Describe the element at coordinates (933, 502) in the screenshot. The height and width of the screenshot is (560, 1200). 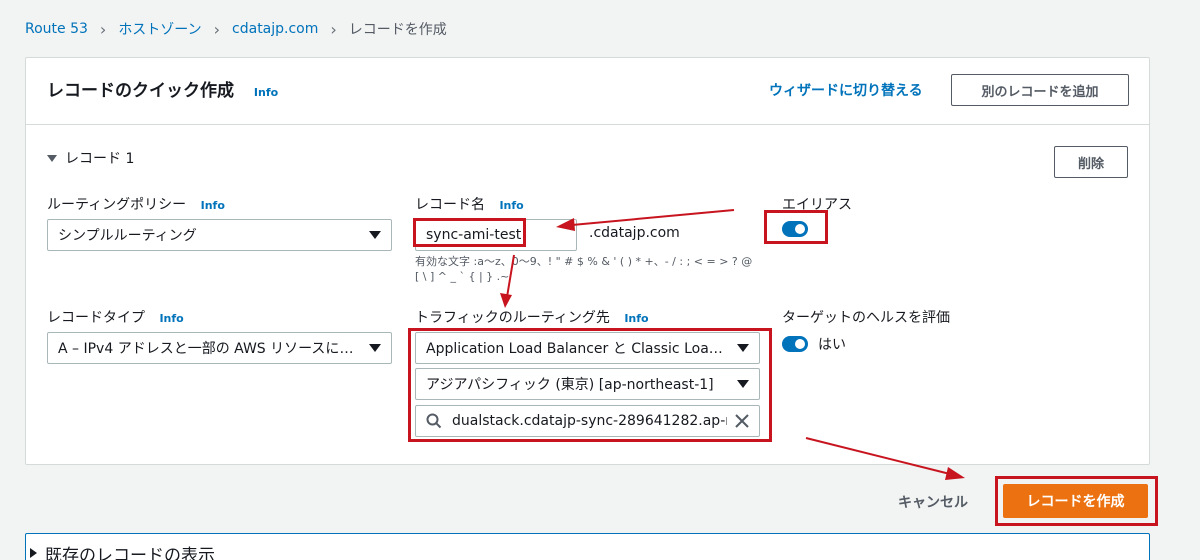
I see `cancel-button: キャンセル` at that location.